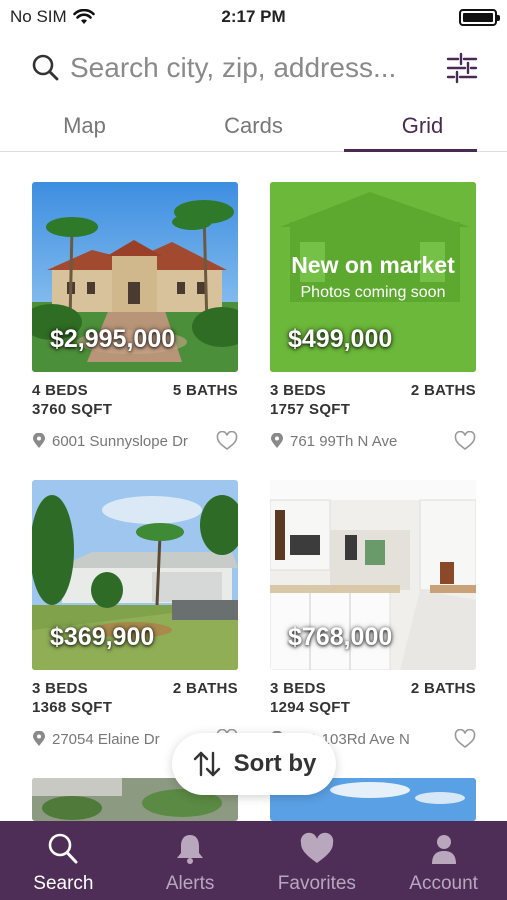 This screenshot has height=900, width=507. I want to click on listing-price: $369,900, so click(102, 637).